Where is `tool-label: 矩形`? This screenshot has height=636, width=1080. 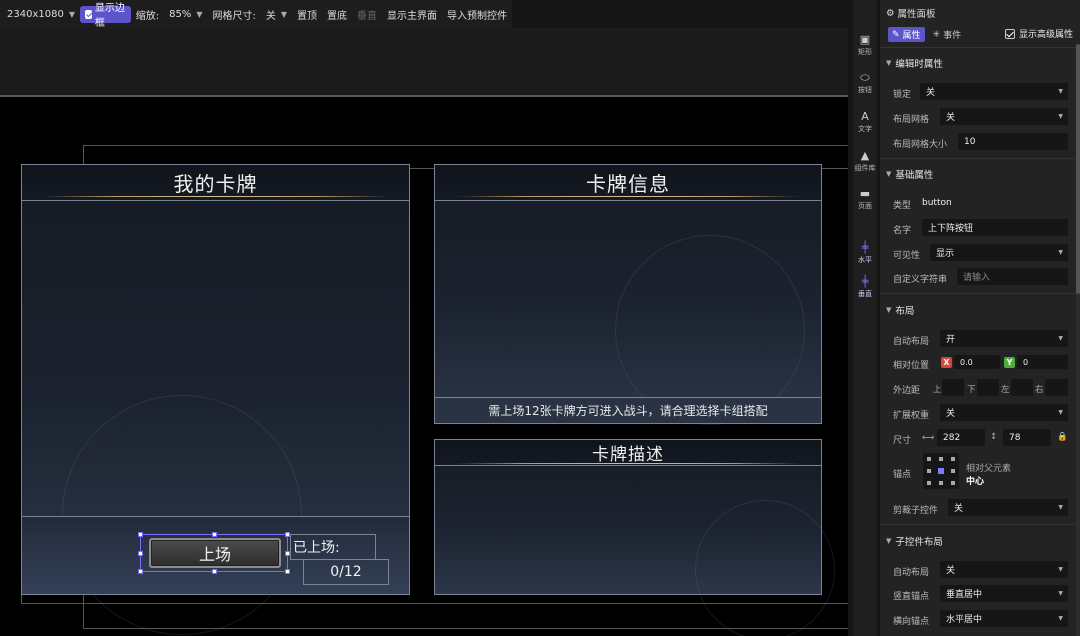
tool-label: 矩形 is located at coordinates (865, 52).